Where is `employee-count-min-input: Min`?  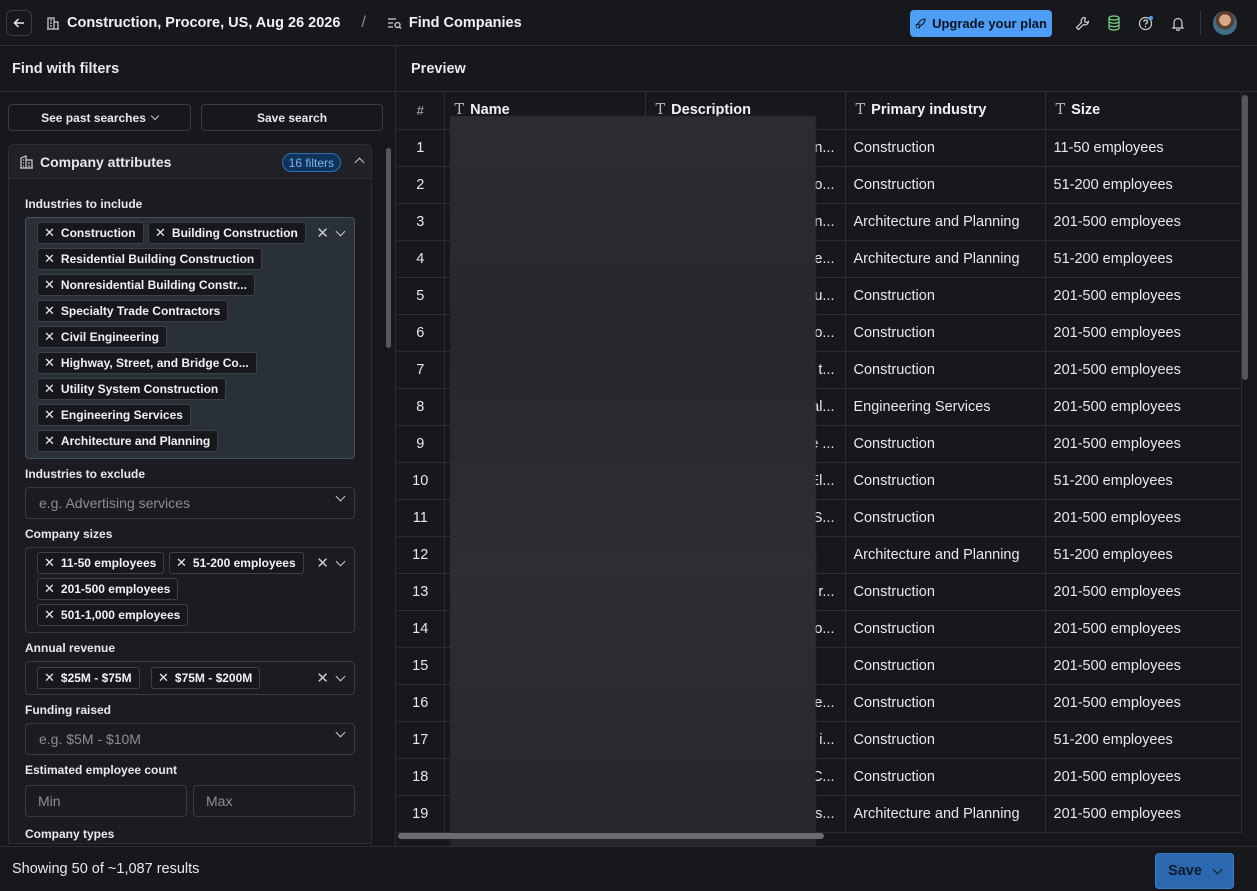
employee-count-min-input: Min is located at coordinates (106, 801).